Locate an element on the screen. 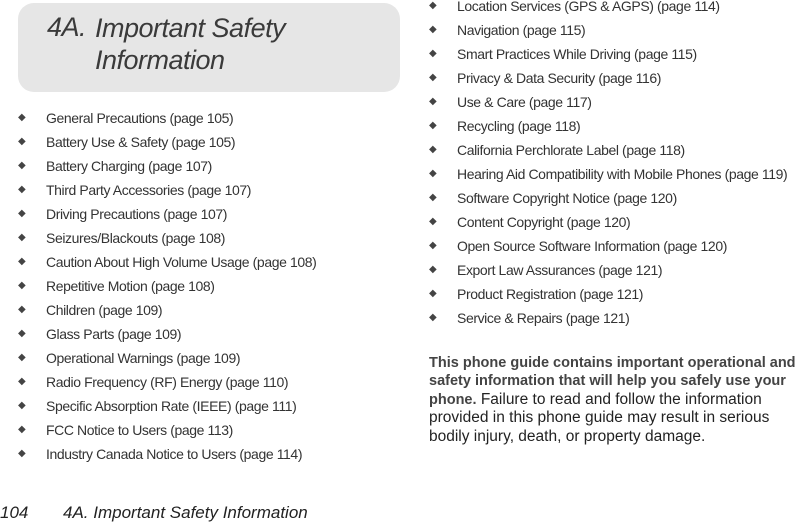  toc-item-label: Seizures/Blackouts (page 108) is located at coordinates (136, 238).